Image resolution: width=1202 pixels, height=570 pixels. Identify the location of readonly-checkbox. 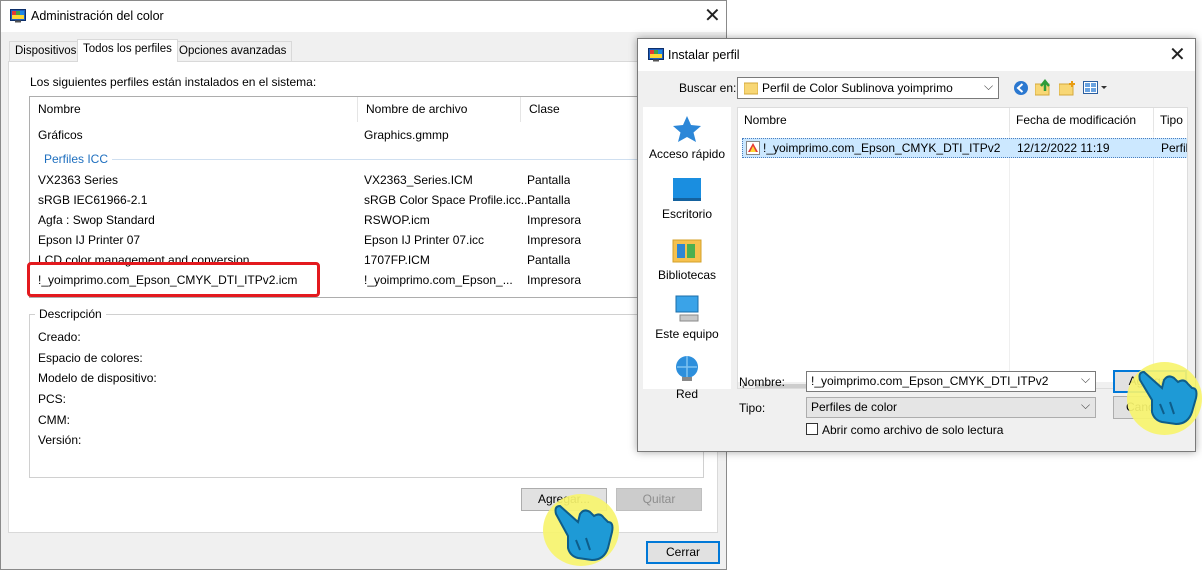
(812, 429).